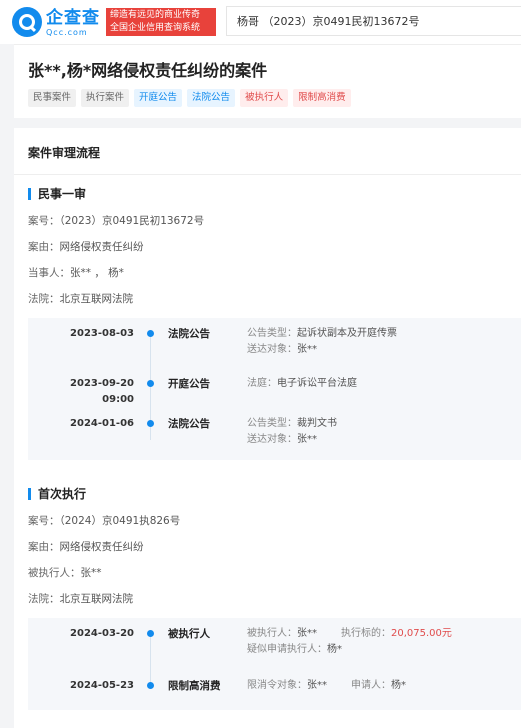 The height and width of the screenshot is (728, 521). I want to click on case-number: （2024）京0491执826号, so click(120, 521).